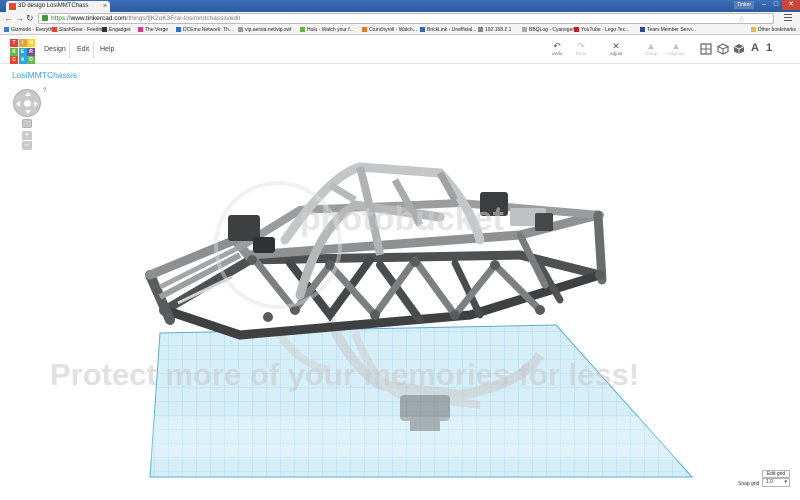 Image resolution: width=800 pixels, height=500 pixels. What do you see at coordinates (755, 48) in the screenshot?
I see `text-tool: A` at bounding box center [755, 48].